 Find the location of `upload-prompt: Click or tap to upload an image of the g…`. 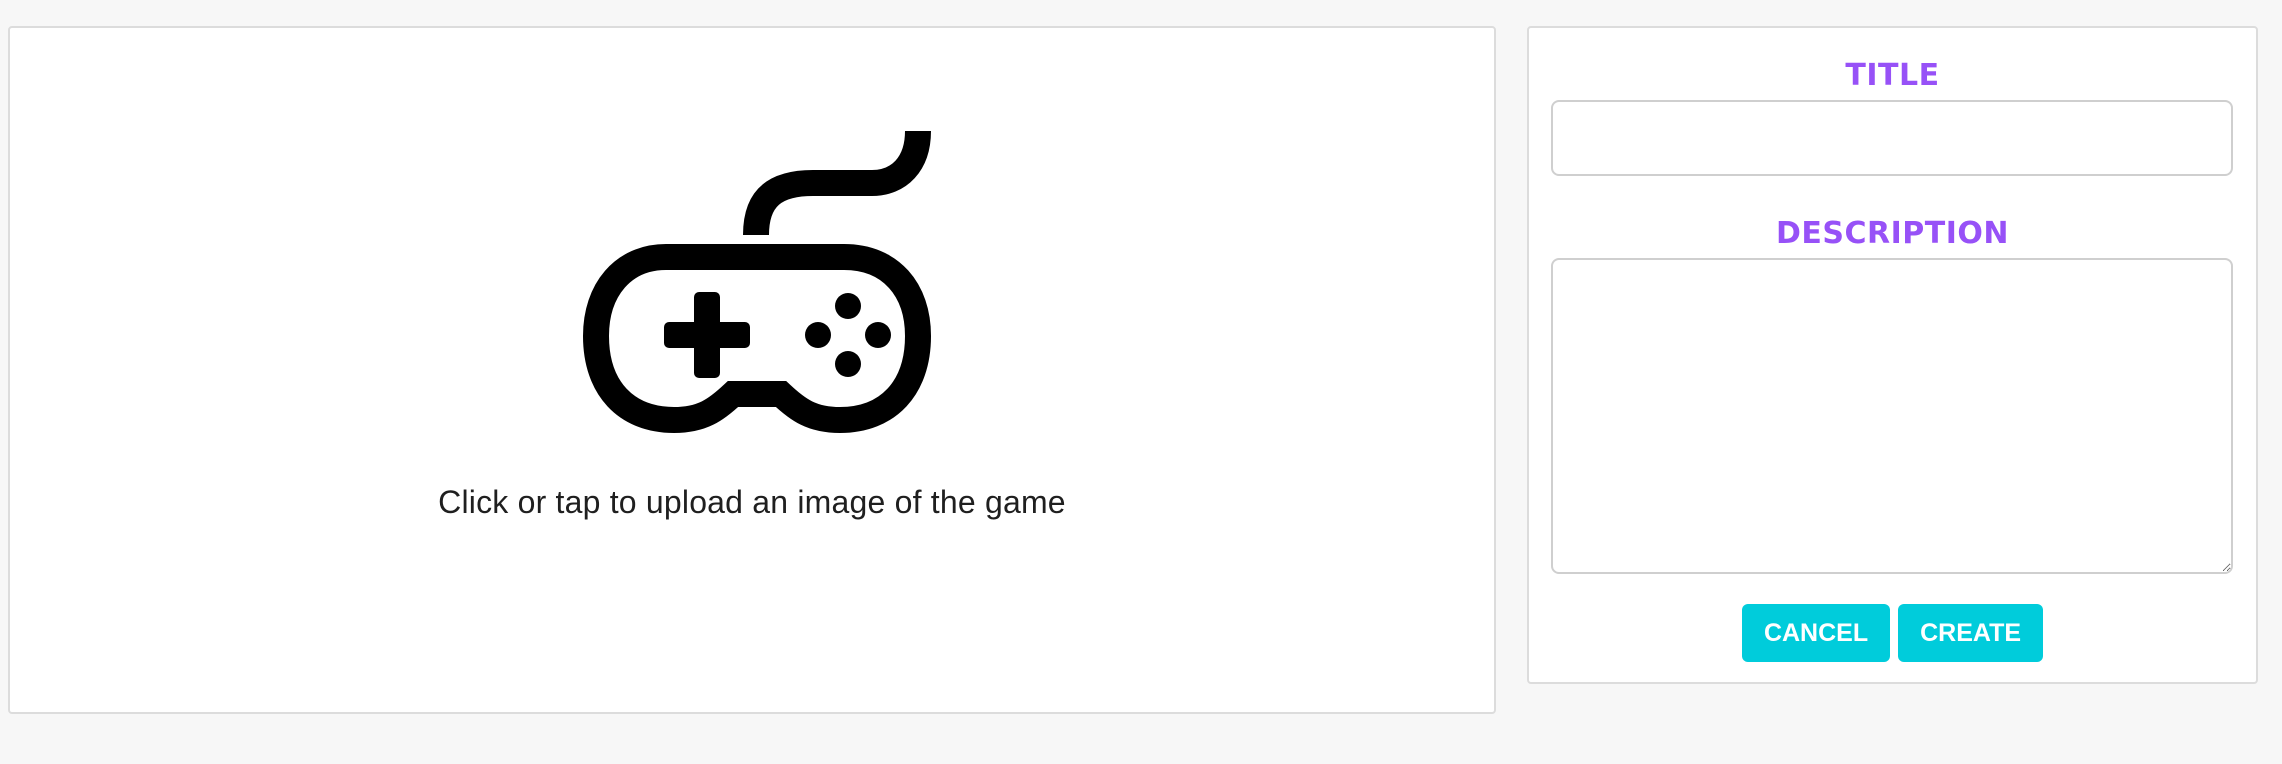

upload-prompt: Click or tap to upload an image of the g… is located at coordinates (752, 502).